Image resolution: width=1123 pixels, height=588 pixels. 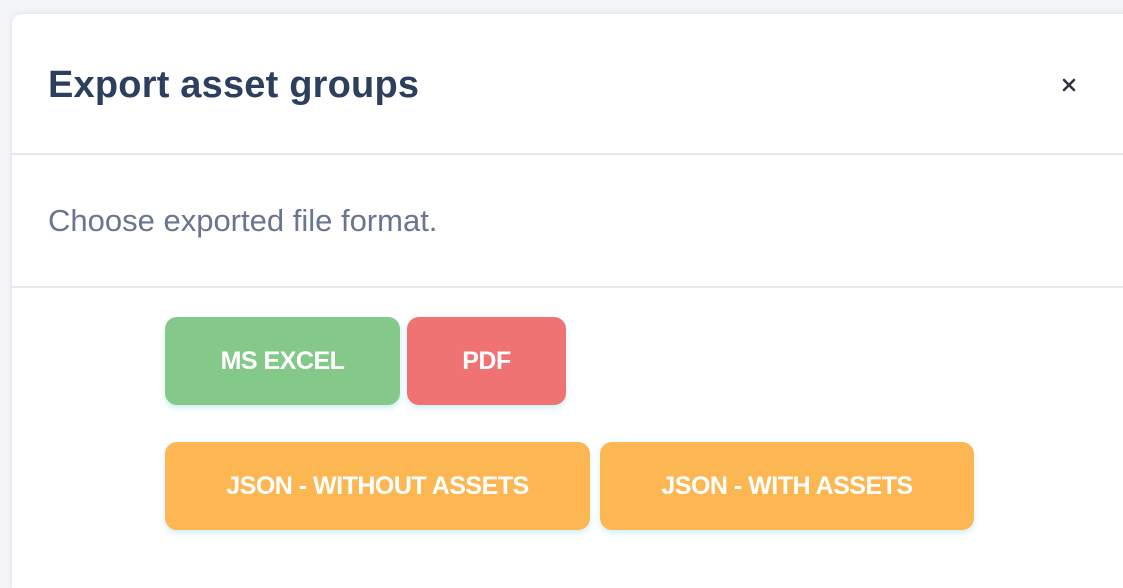 I want to click on modal-description: Choose exported file format., so click(x=243, y=220).